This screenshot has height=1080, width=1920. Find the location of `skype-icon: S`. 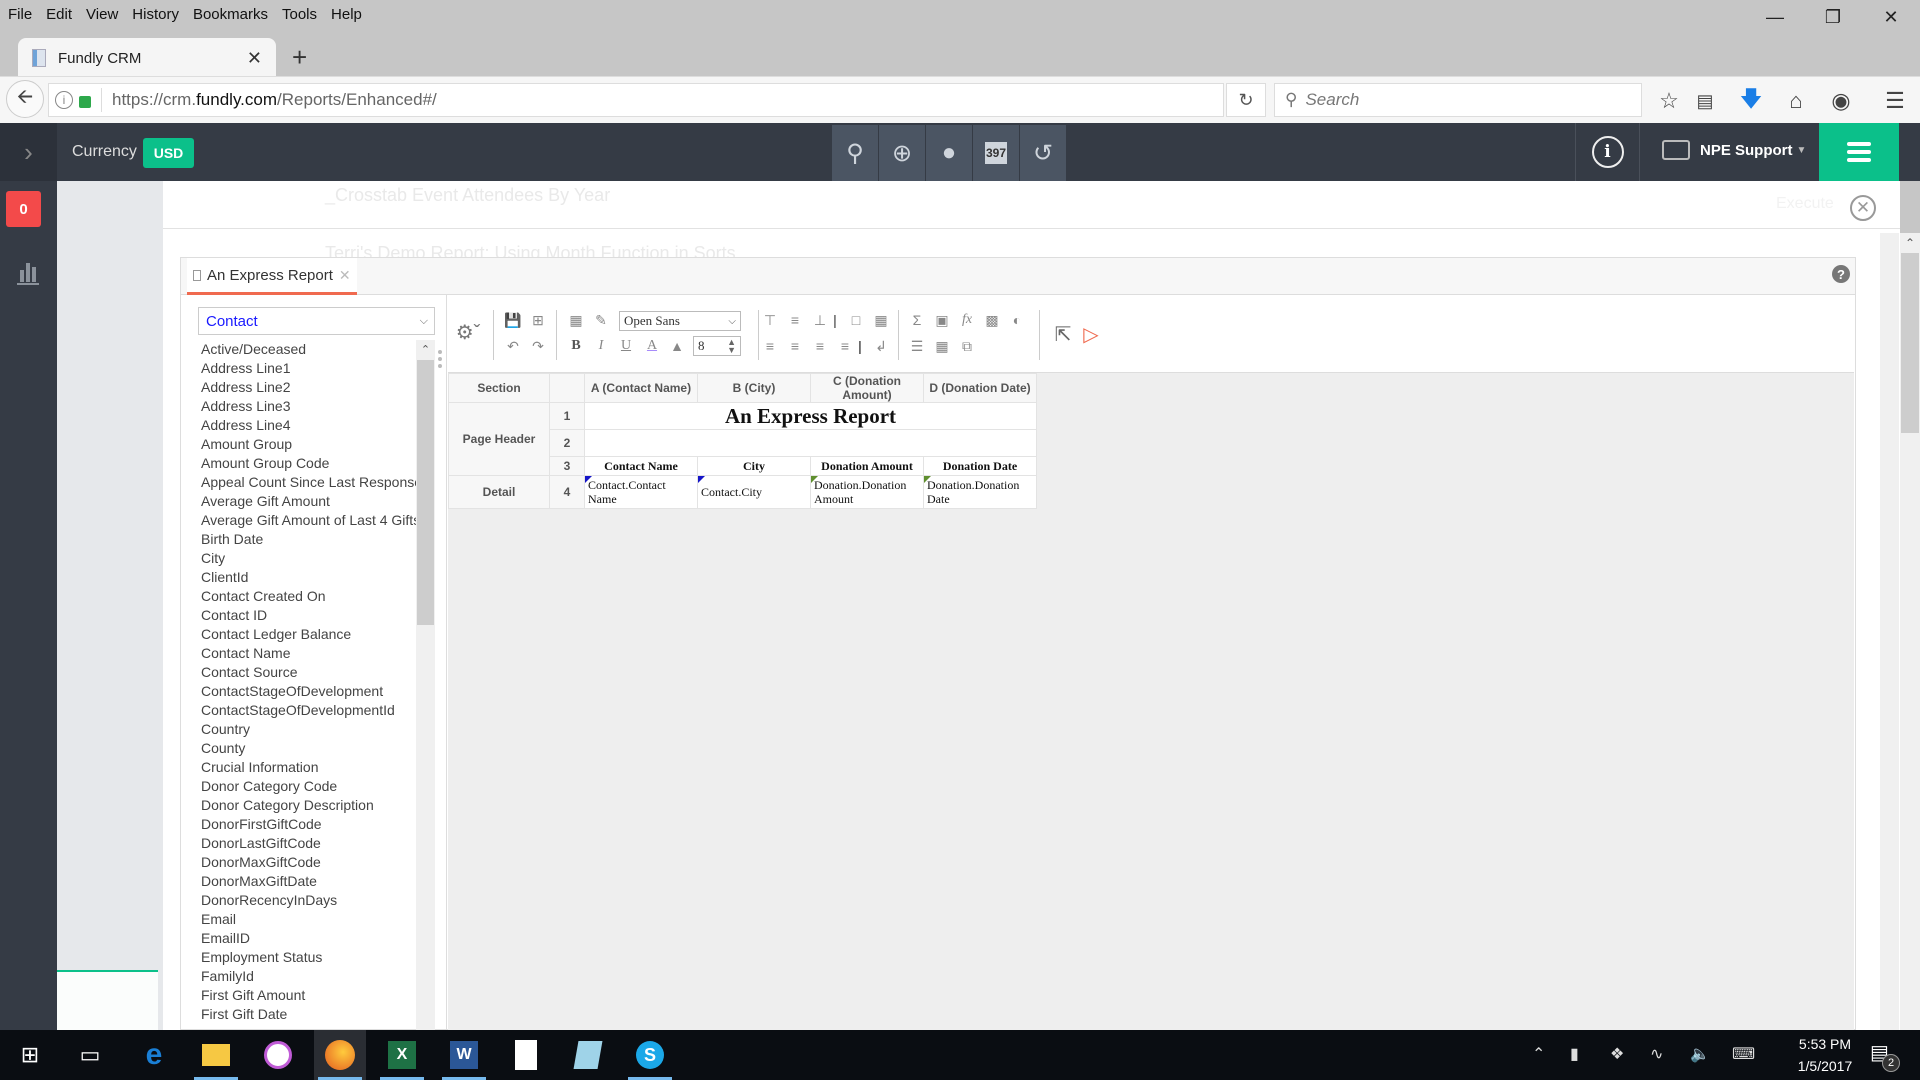

skype-icon: S is located at coordinates (650, 1055).